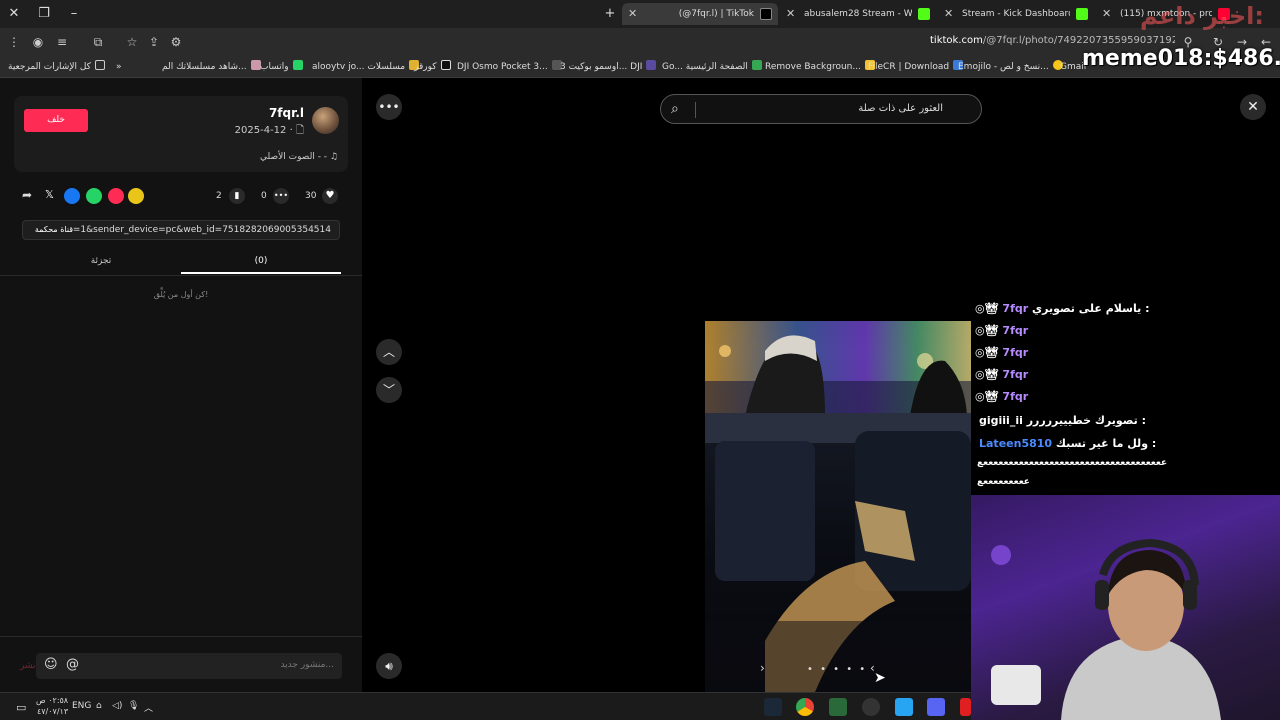  Describe the element at coordinates (281, 67) in the screenshot. I see `bookmark-2: واتساب` at that location.